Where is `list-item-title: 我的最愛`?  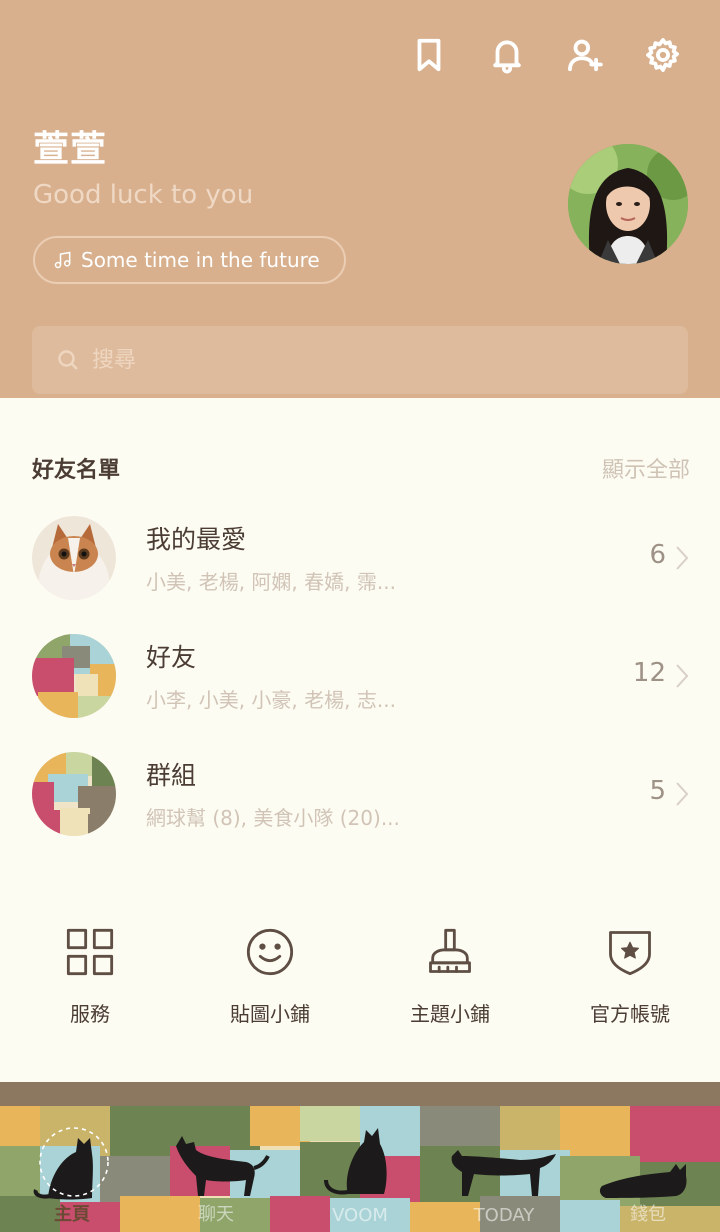
list-item-title: 我的最愛 is located at coordinates (196, 539).